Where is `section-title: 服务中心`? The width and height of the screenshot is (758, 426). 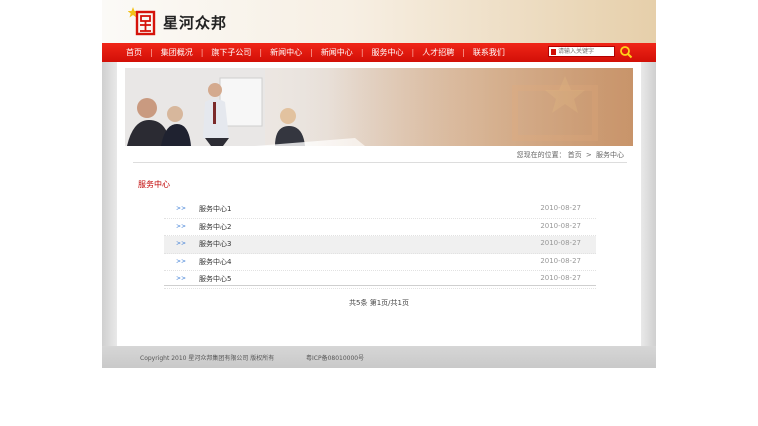
section-title: 服务中心 is located at coordinates (154, 184).